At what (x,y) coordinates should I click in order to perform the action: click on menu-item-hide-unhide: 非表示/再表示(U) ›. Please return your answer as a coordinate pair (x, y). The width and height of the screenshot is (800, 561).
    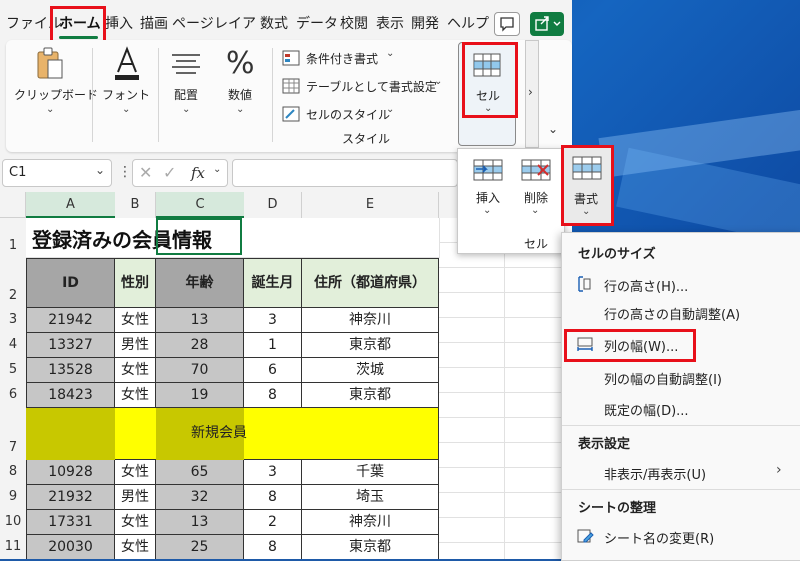
    Looking at the image, I should click on (681, 472).